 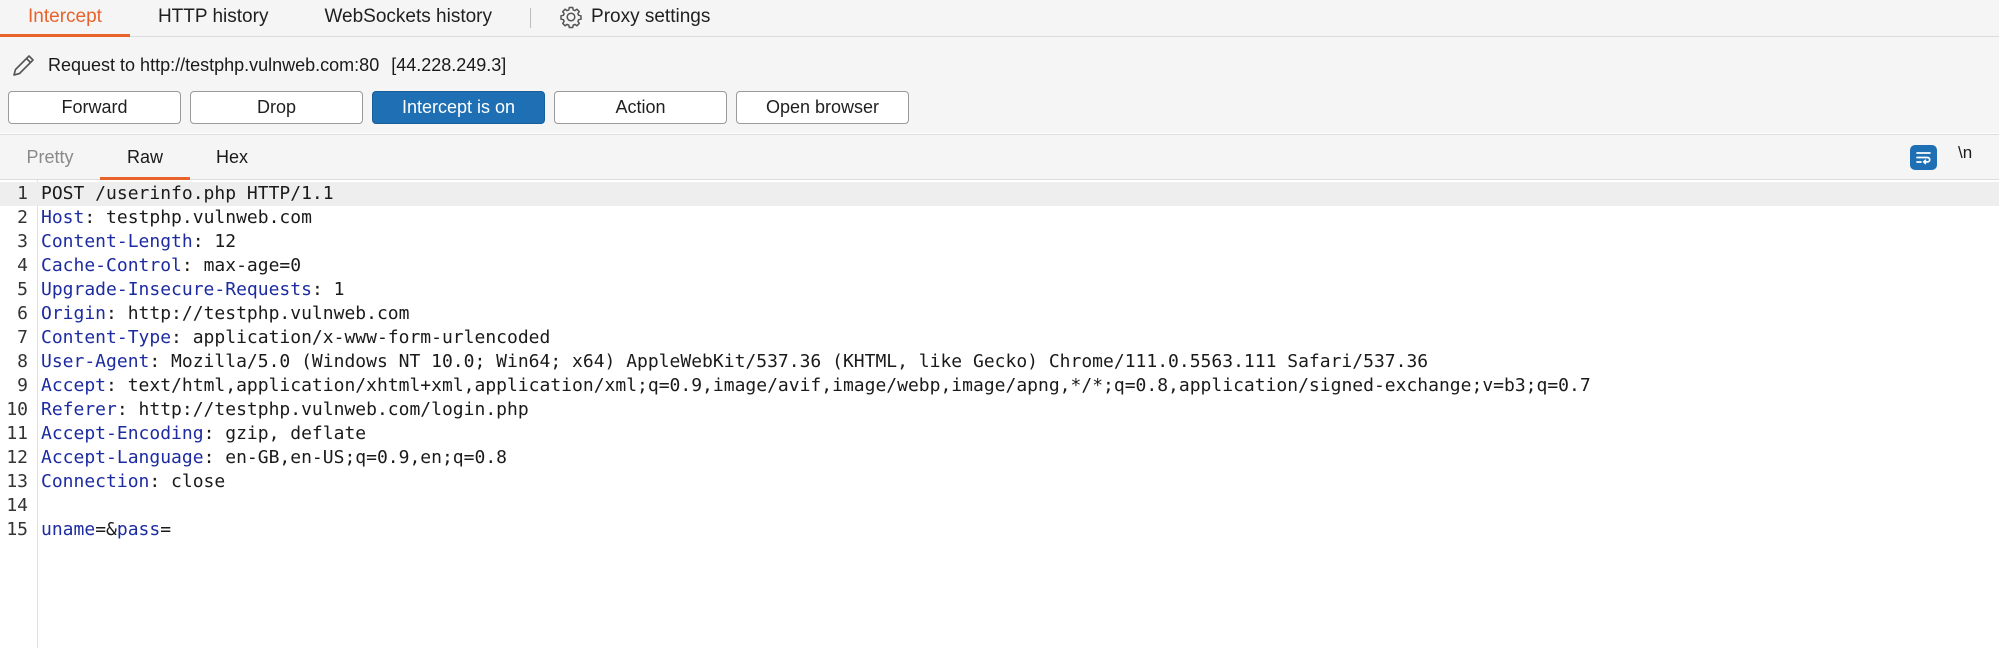 I want to click on body-param-name: uname, so click(x=68, y=529).